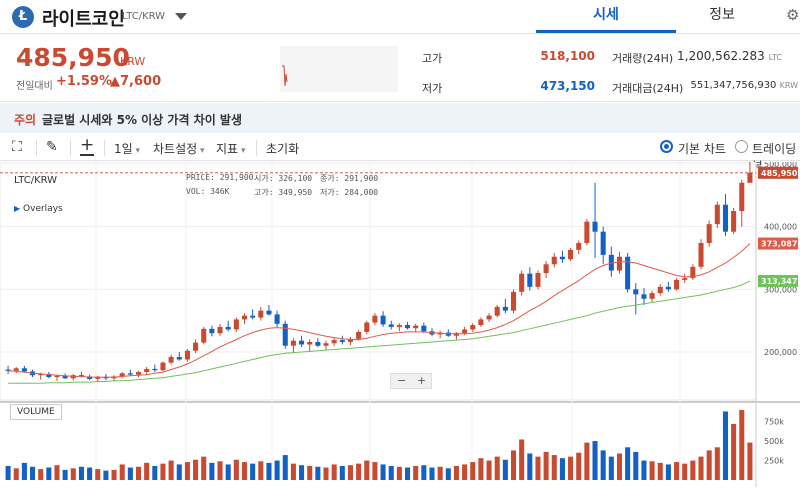 Image resolution: width=800 pixels, height=491 pixels. I want to click on basic-chart-label: 기본 차트, so click(702, 148).